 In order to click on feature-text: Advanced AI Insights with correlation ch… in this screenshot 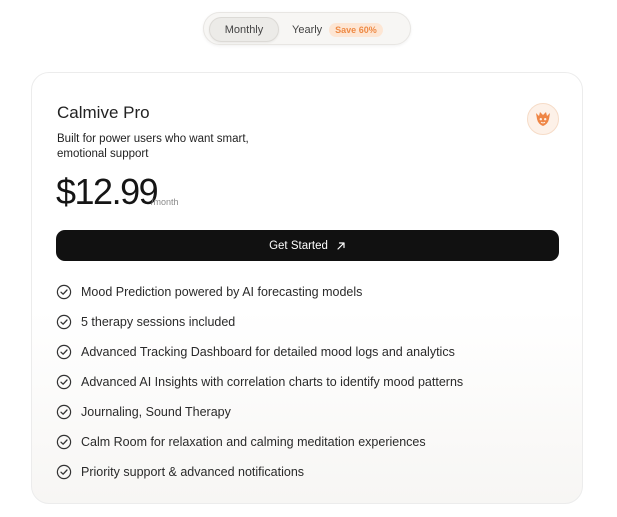, I will do `click(272, 382)`.